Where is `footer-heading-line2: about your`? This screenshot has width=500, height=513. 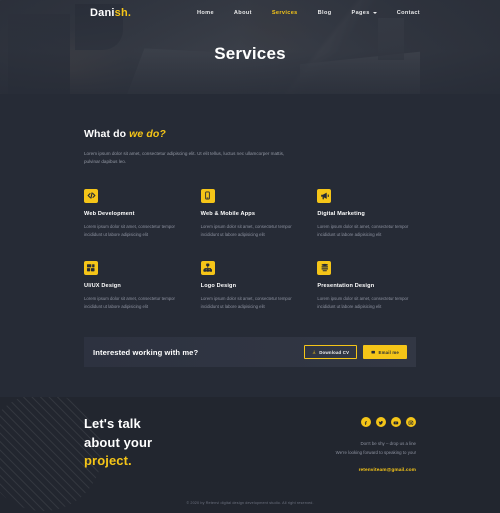 footer-heading-line2: about your is located at coordinates (118, 443).